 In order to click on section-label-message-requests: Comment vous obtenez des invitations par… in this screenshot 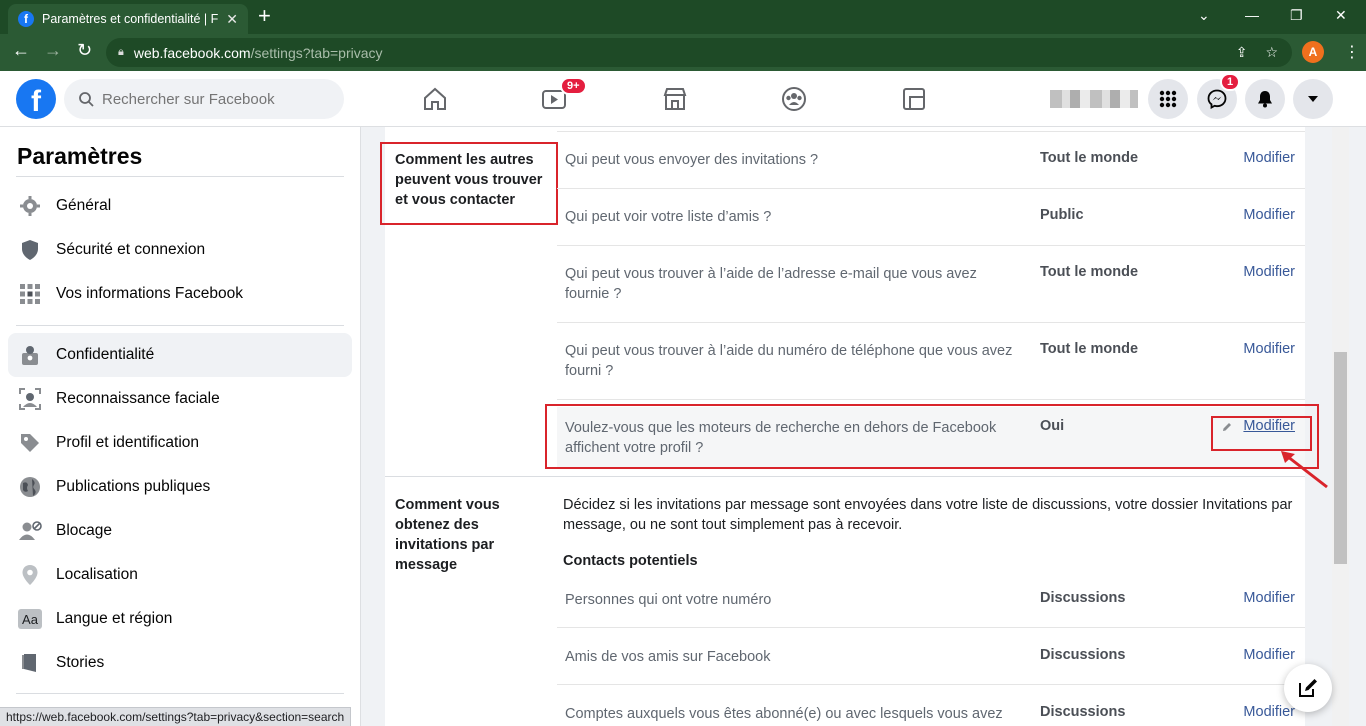, I will do `click(447, 535)`.